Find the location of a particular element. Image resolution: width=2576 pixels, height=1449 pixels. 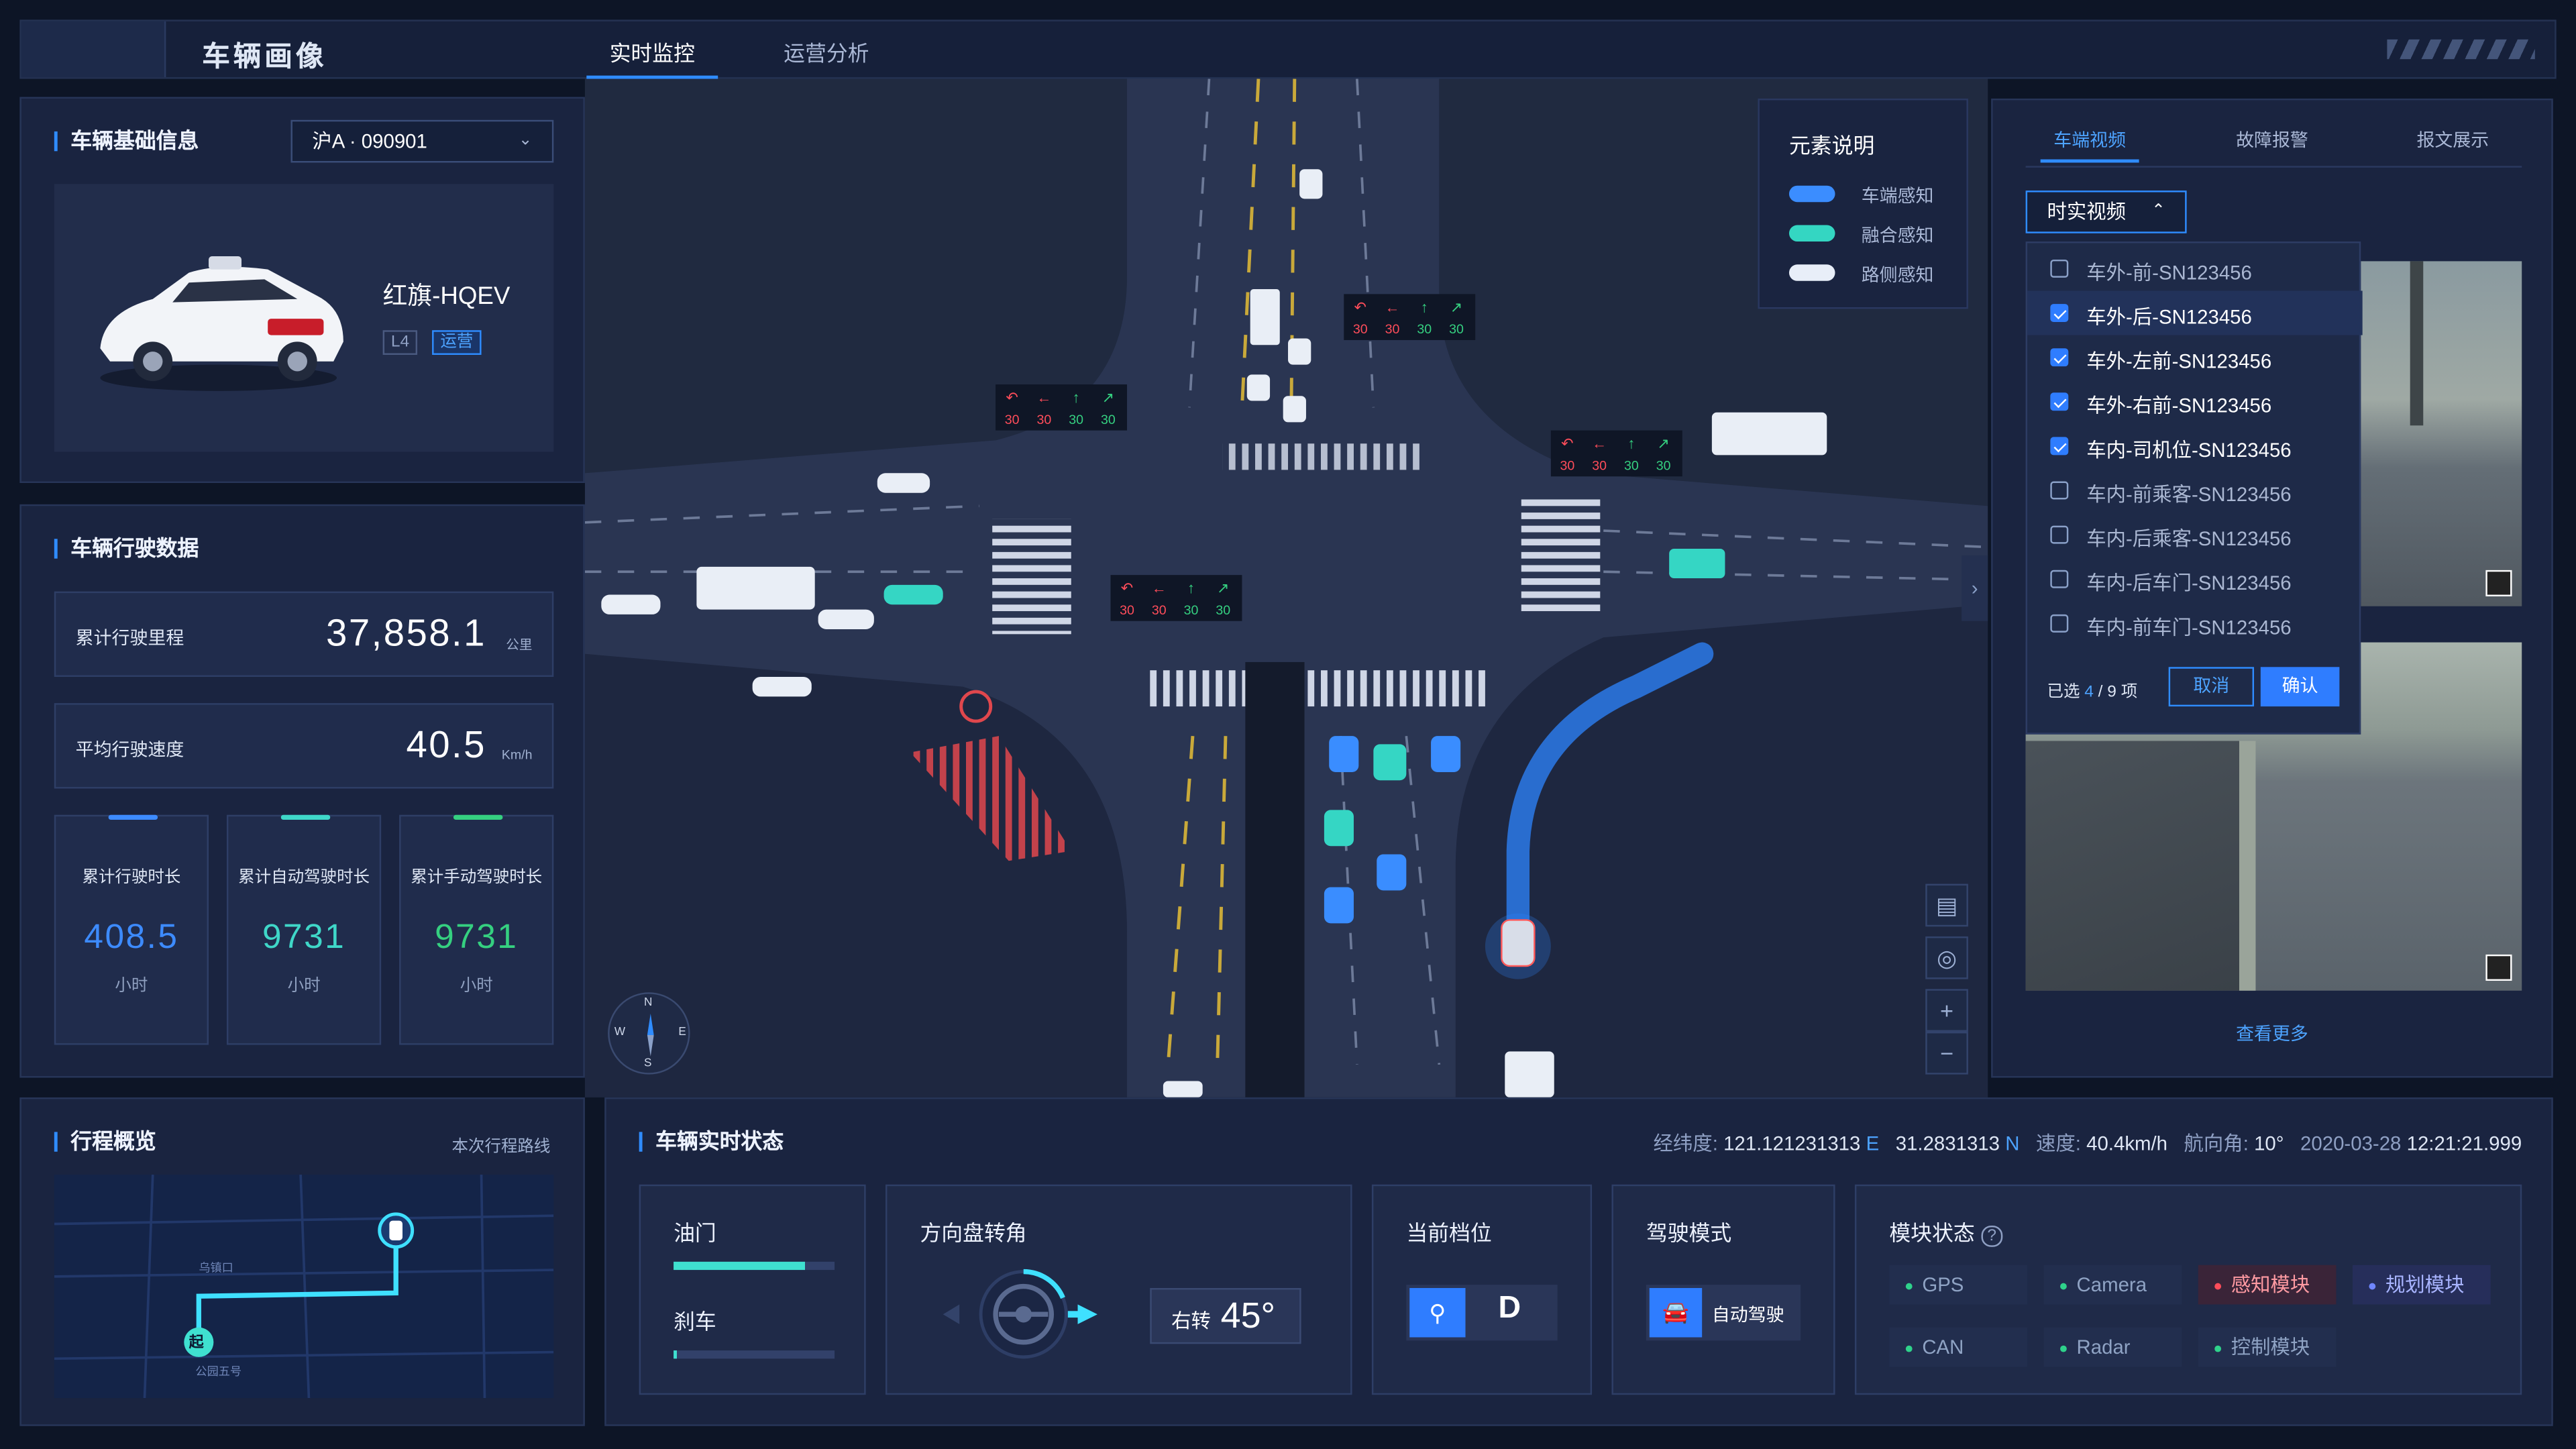

stat-total-hours: 累计行驶时长 408.5 小时 is located at coordinates (131, 929).